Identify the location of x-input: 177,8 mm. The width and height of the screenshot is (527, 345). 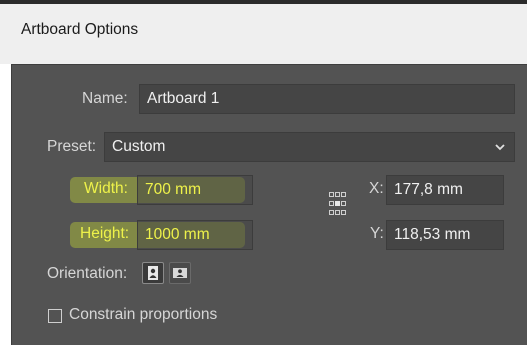
(445, 190).